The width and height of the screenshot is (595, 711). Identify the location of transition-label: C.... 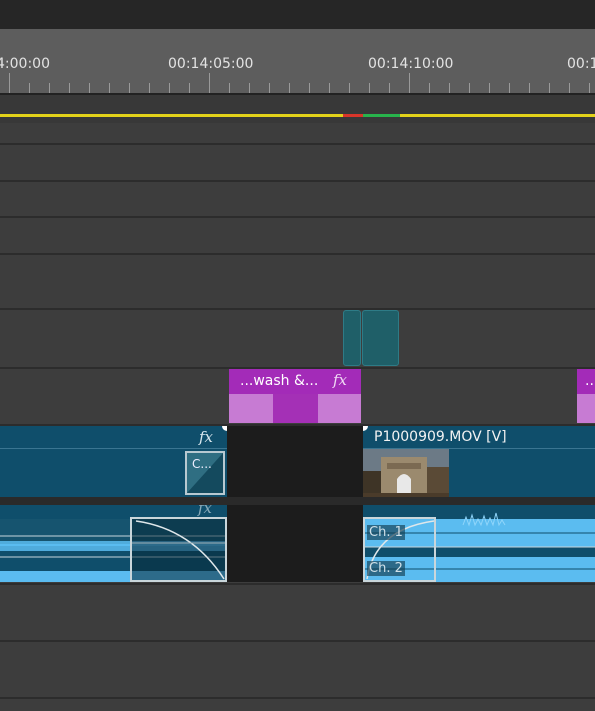
(202, 464).